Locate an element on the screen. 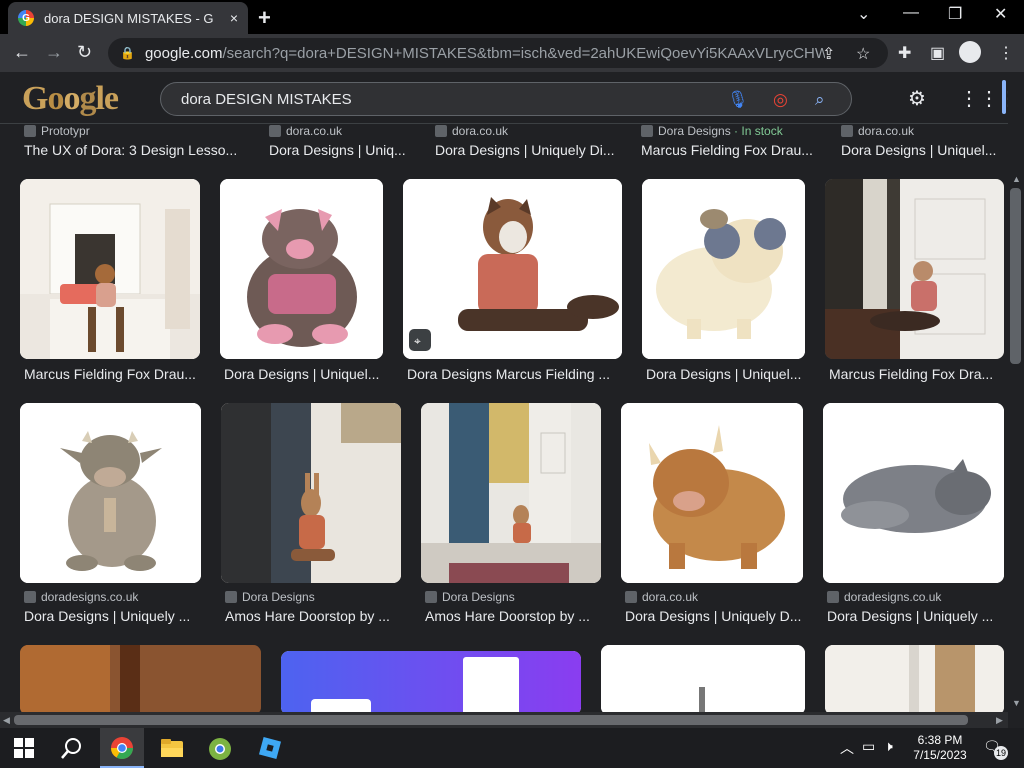 This screenshot has width=1024, height=768. scroll-down-arrow-icon: ▼ is located at coordinates (1016, 703).